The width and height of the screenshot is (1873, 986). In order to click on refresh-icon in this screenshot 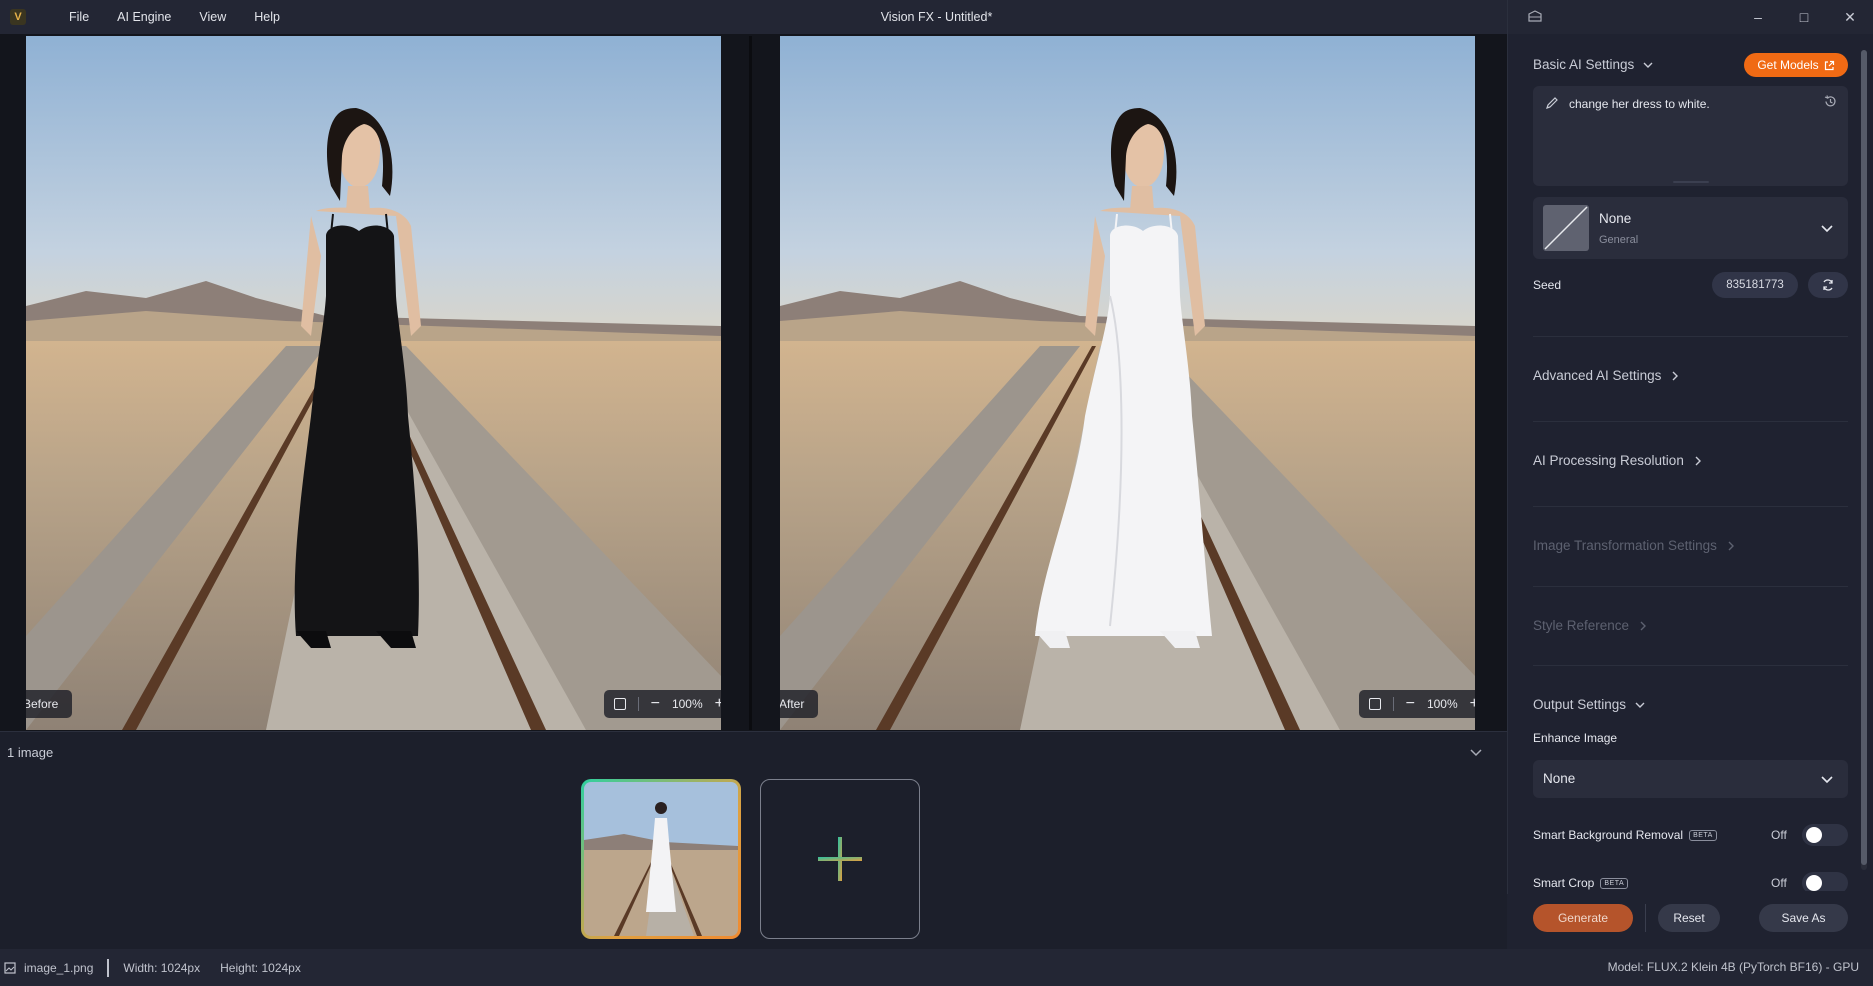, I will do `click(1828, 285)`.